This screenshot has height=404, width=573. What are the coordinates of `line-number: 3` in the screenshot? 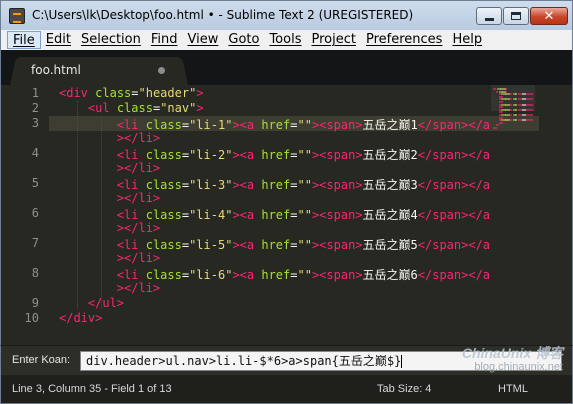 It's located at (35, 123).